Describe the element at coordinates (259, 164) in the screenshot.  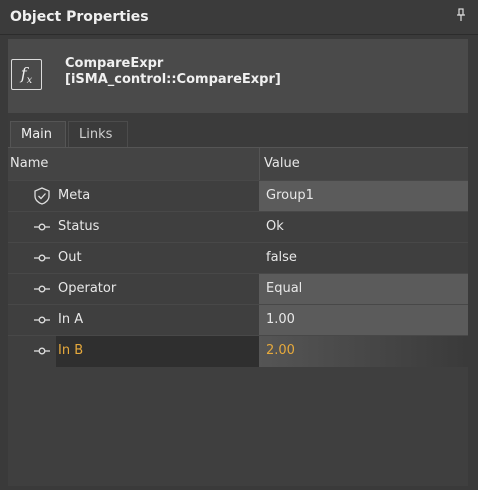
I see `column-divider` at that location.